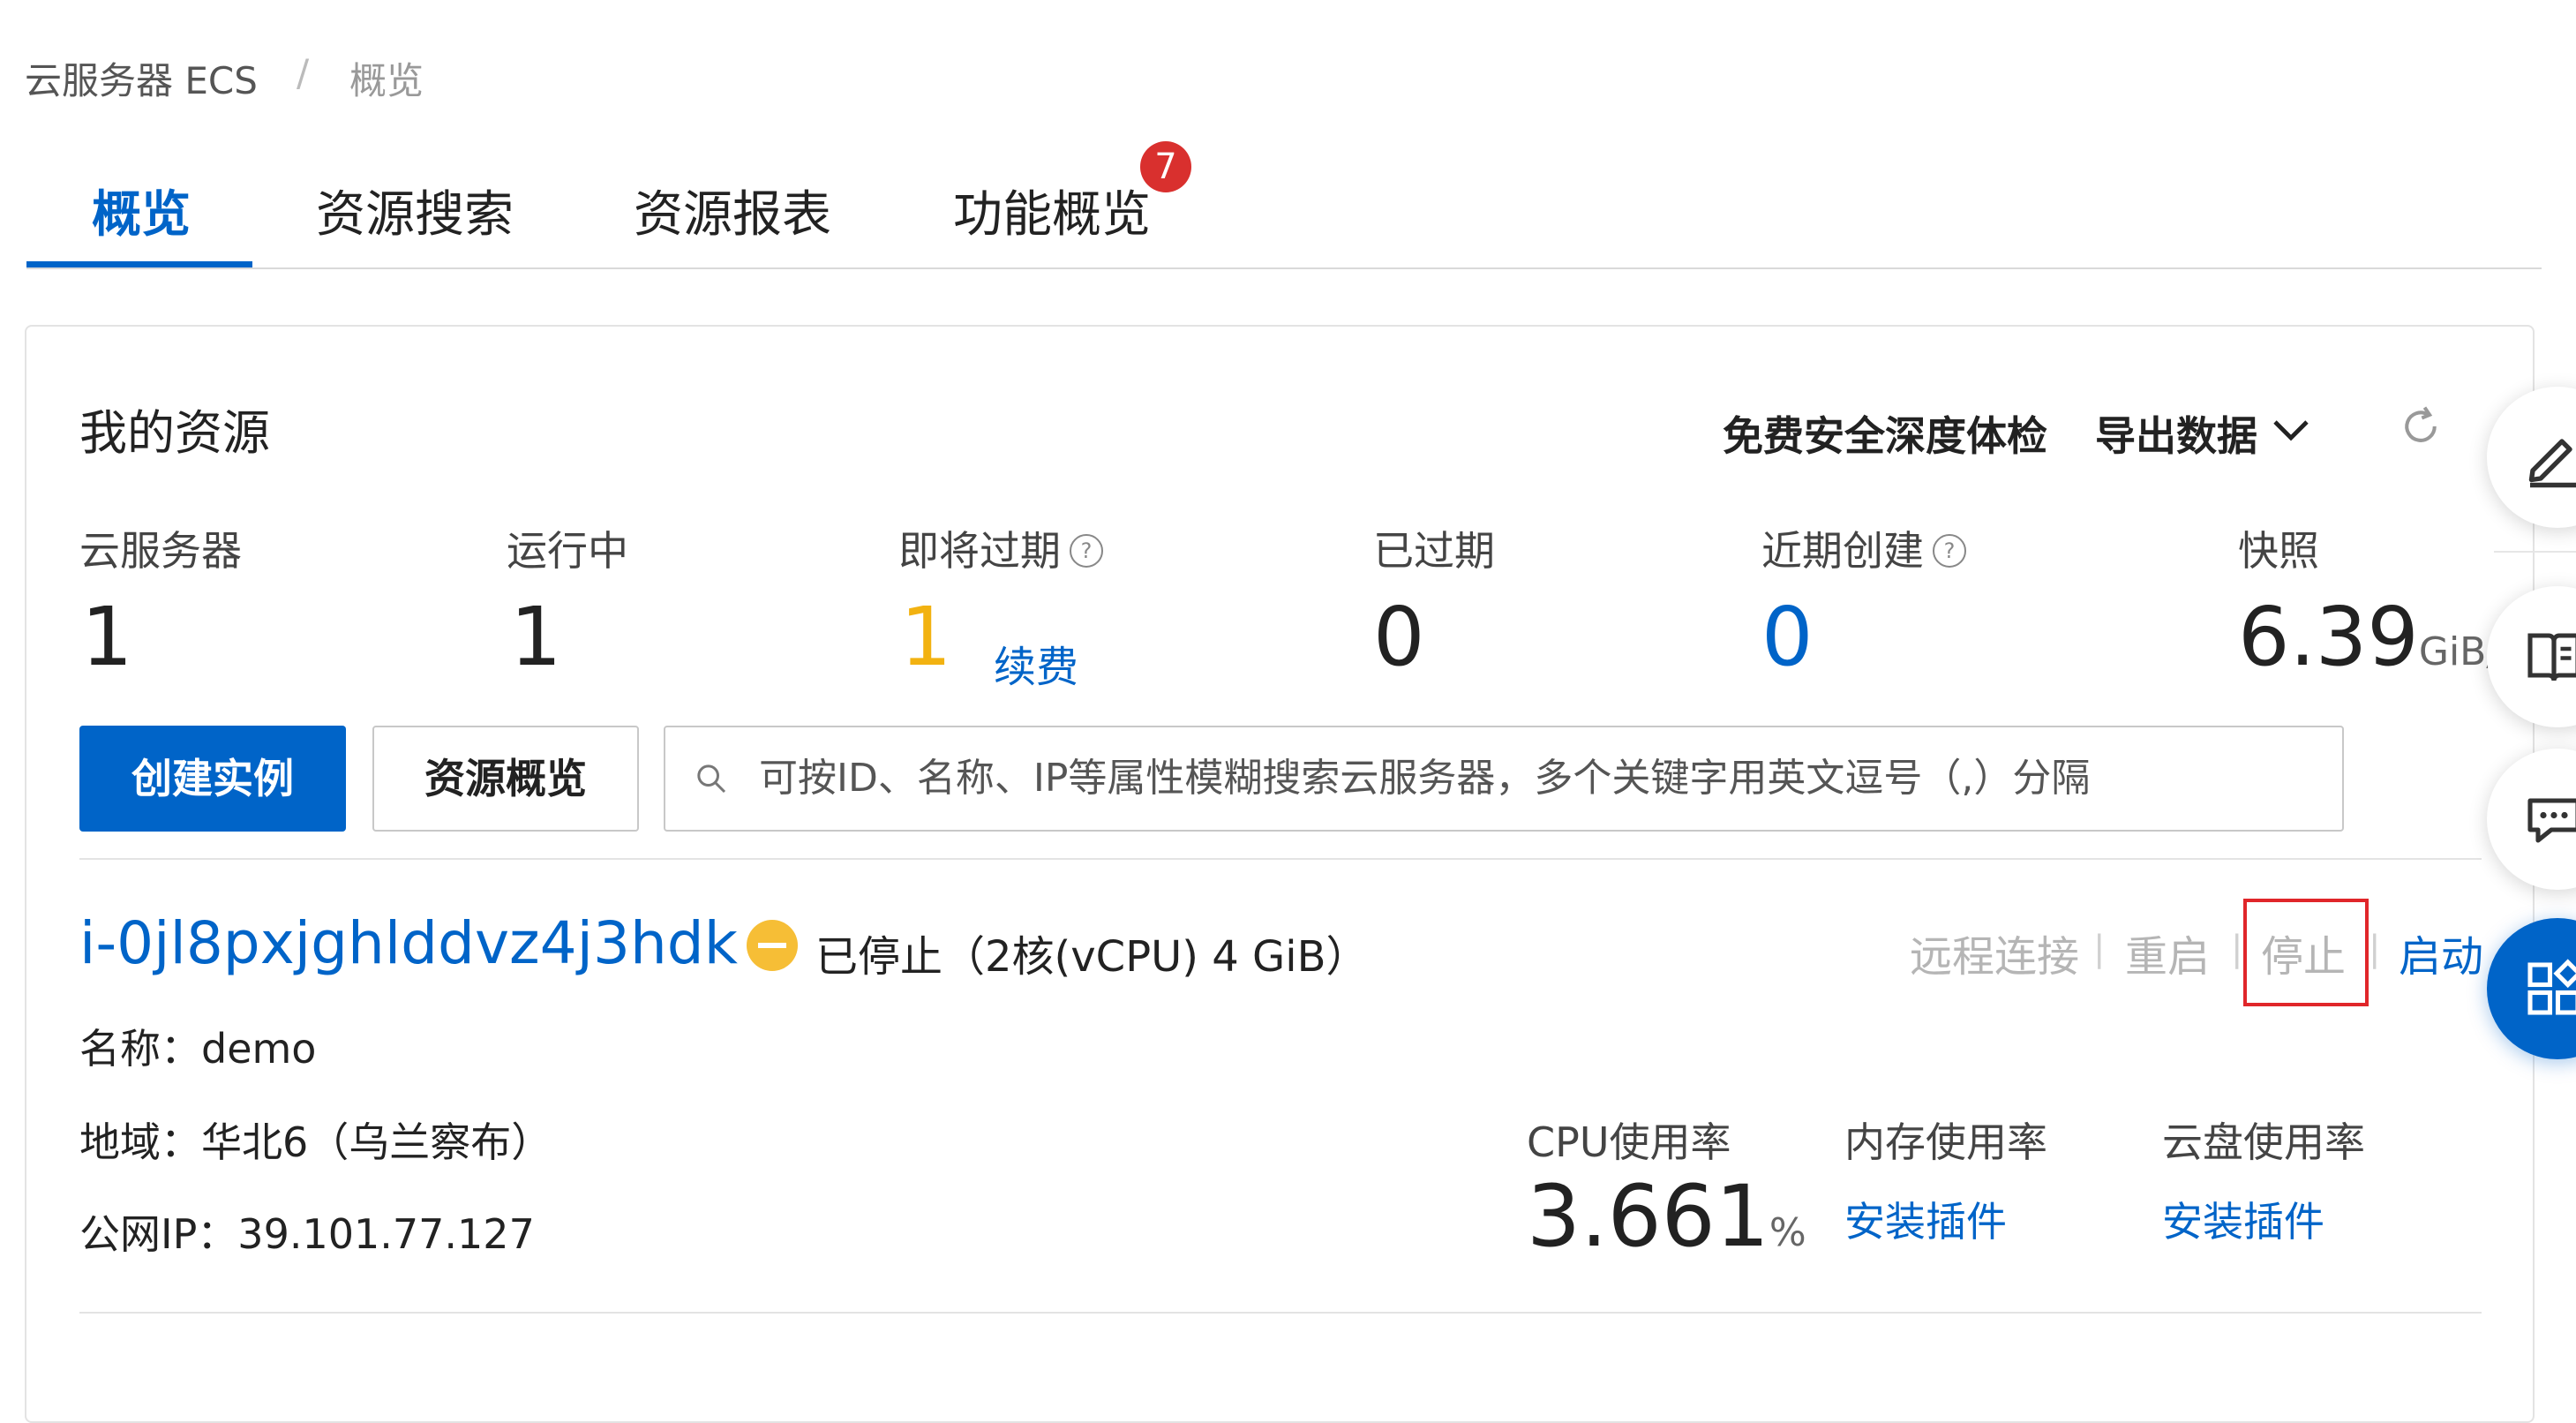 This screenshot has width=2576, height=1423. What do you see at coordinates (174, 428) in the screenshot?
I see `card-title: 我的资源` at bounding box center [174, 428].